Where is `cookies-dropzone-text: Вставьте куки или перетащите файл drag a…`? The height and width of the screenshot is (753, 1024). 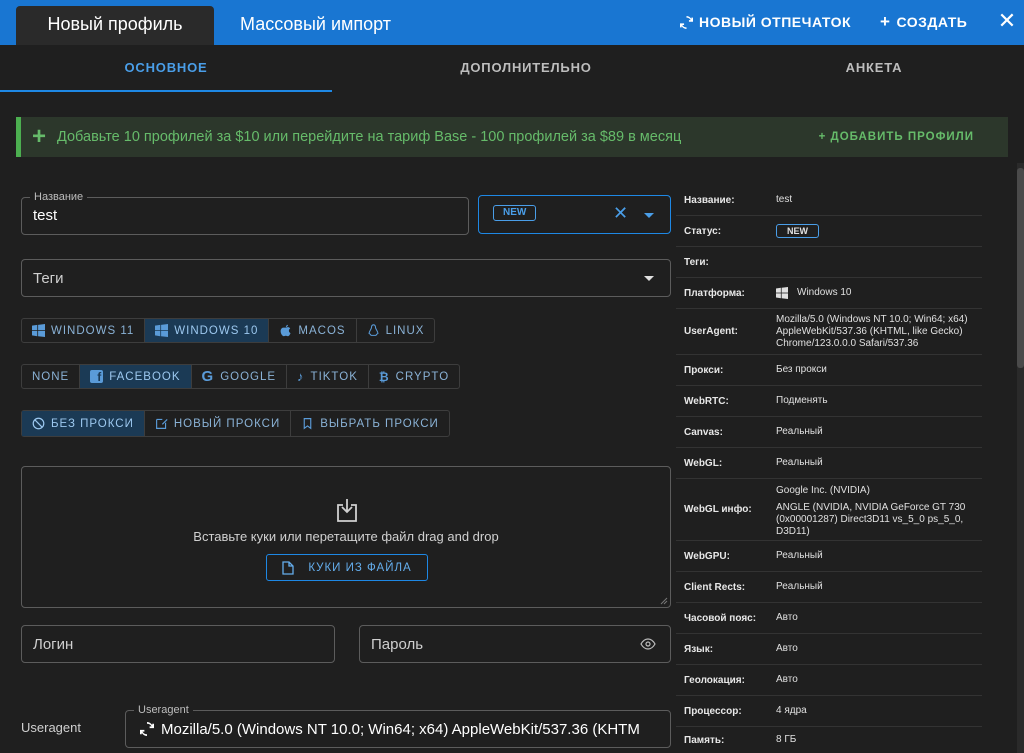 cookies-dropzone-text: Вставьте куки или перетащите файл drag a… is located at coordinates (346, 536).